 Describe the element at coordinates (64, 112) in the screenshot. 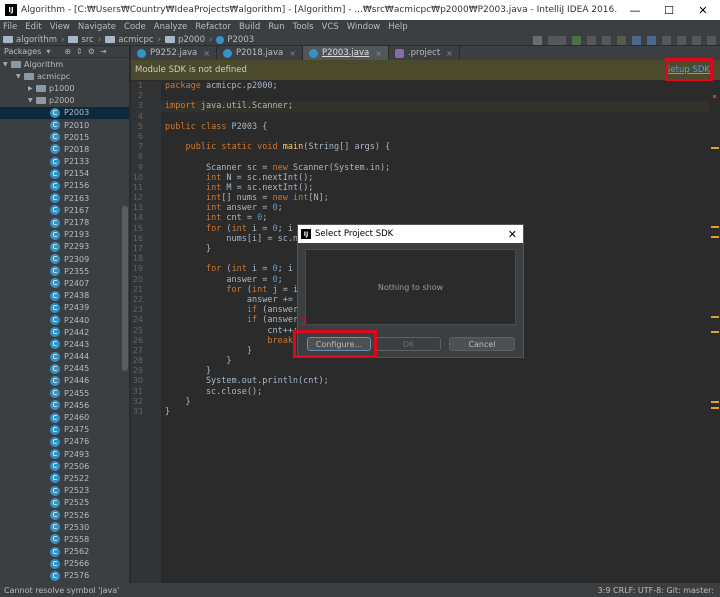

I see `tree-file-item: C P2003` at that location.